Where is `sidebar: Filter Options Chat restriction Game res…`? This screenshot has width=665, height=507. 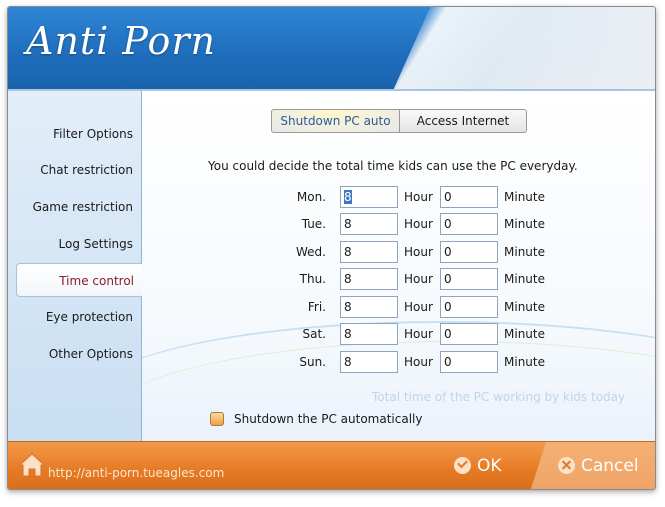
sidebar: Filter Options Chat restriction Game res… is located at coordinates (75, 266).